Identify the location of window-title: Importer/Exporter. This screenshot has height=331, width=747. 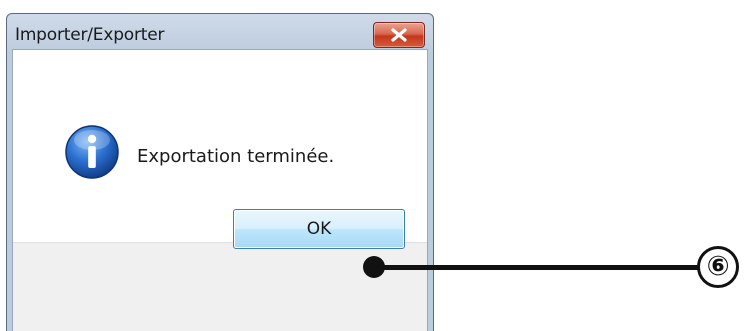
(90, 35).